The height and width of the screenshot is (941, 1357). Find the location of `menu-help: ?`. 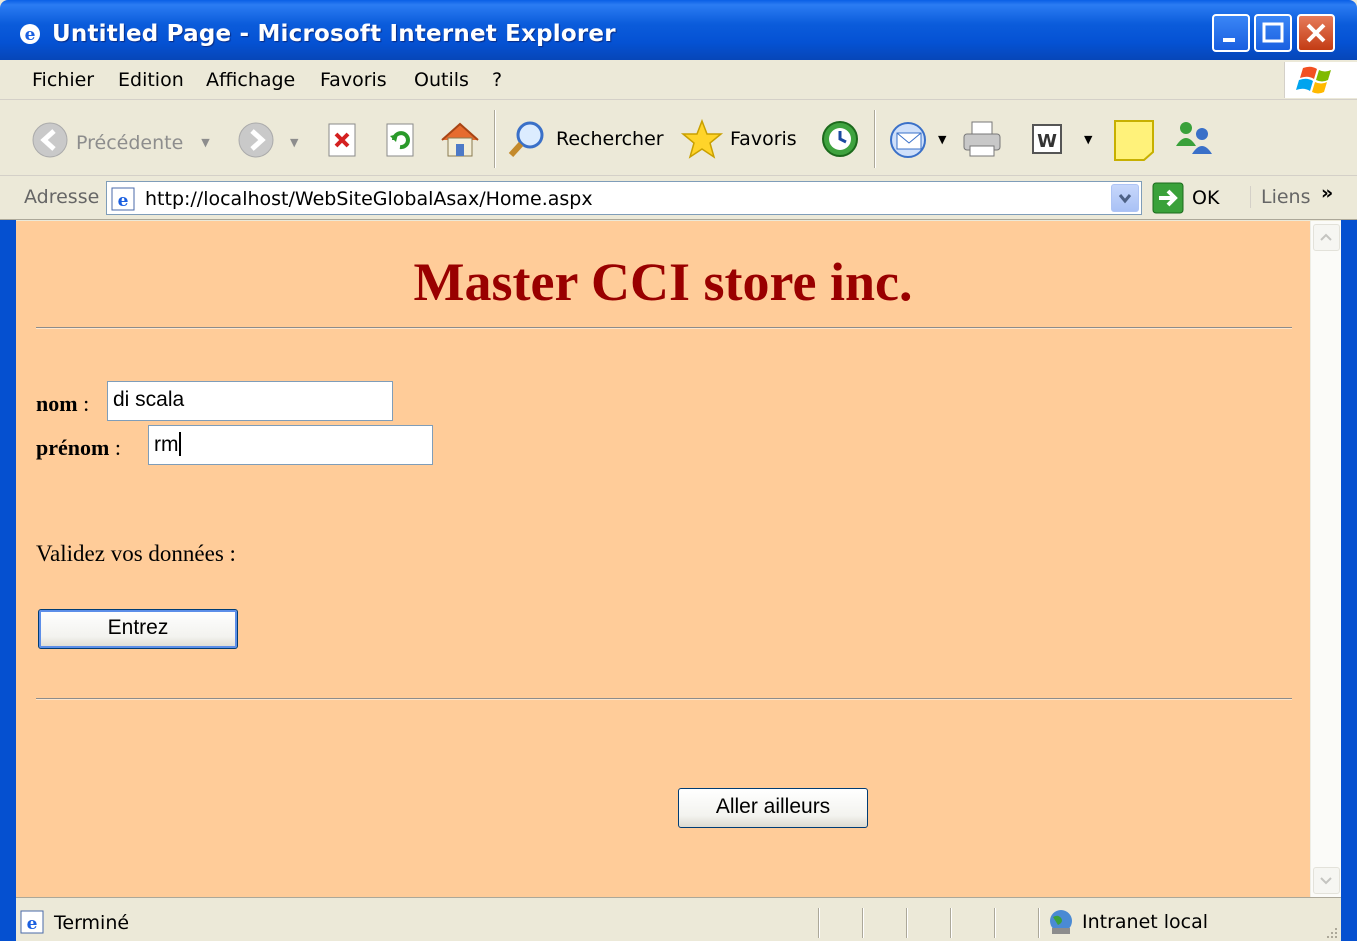

menu-help: ? is located at coordinates (497, 80).